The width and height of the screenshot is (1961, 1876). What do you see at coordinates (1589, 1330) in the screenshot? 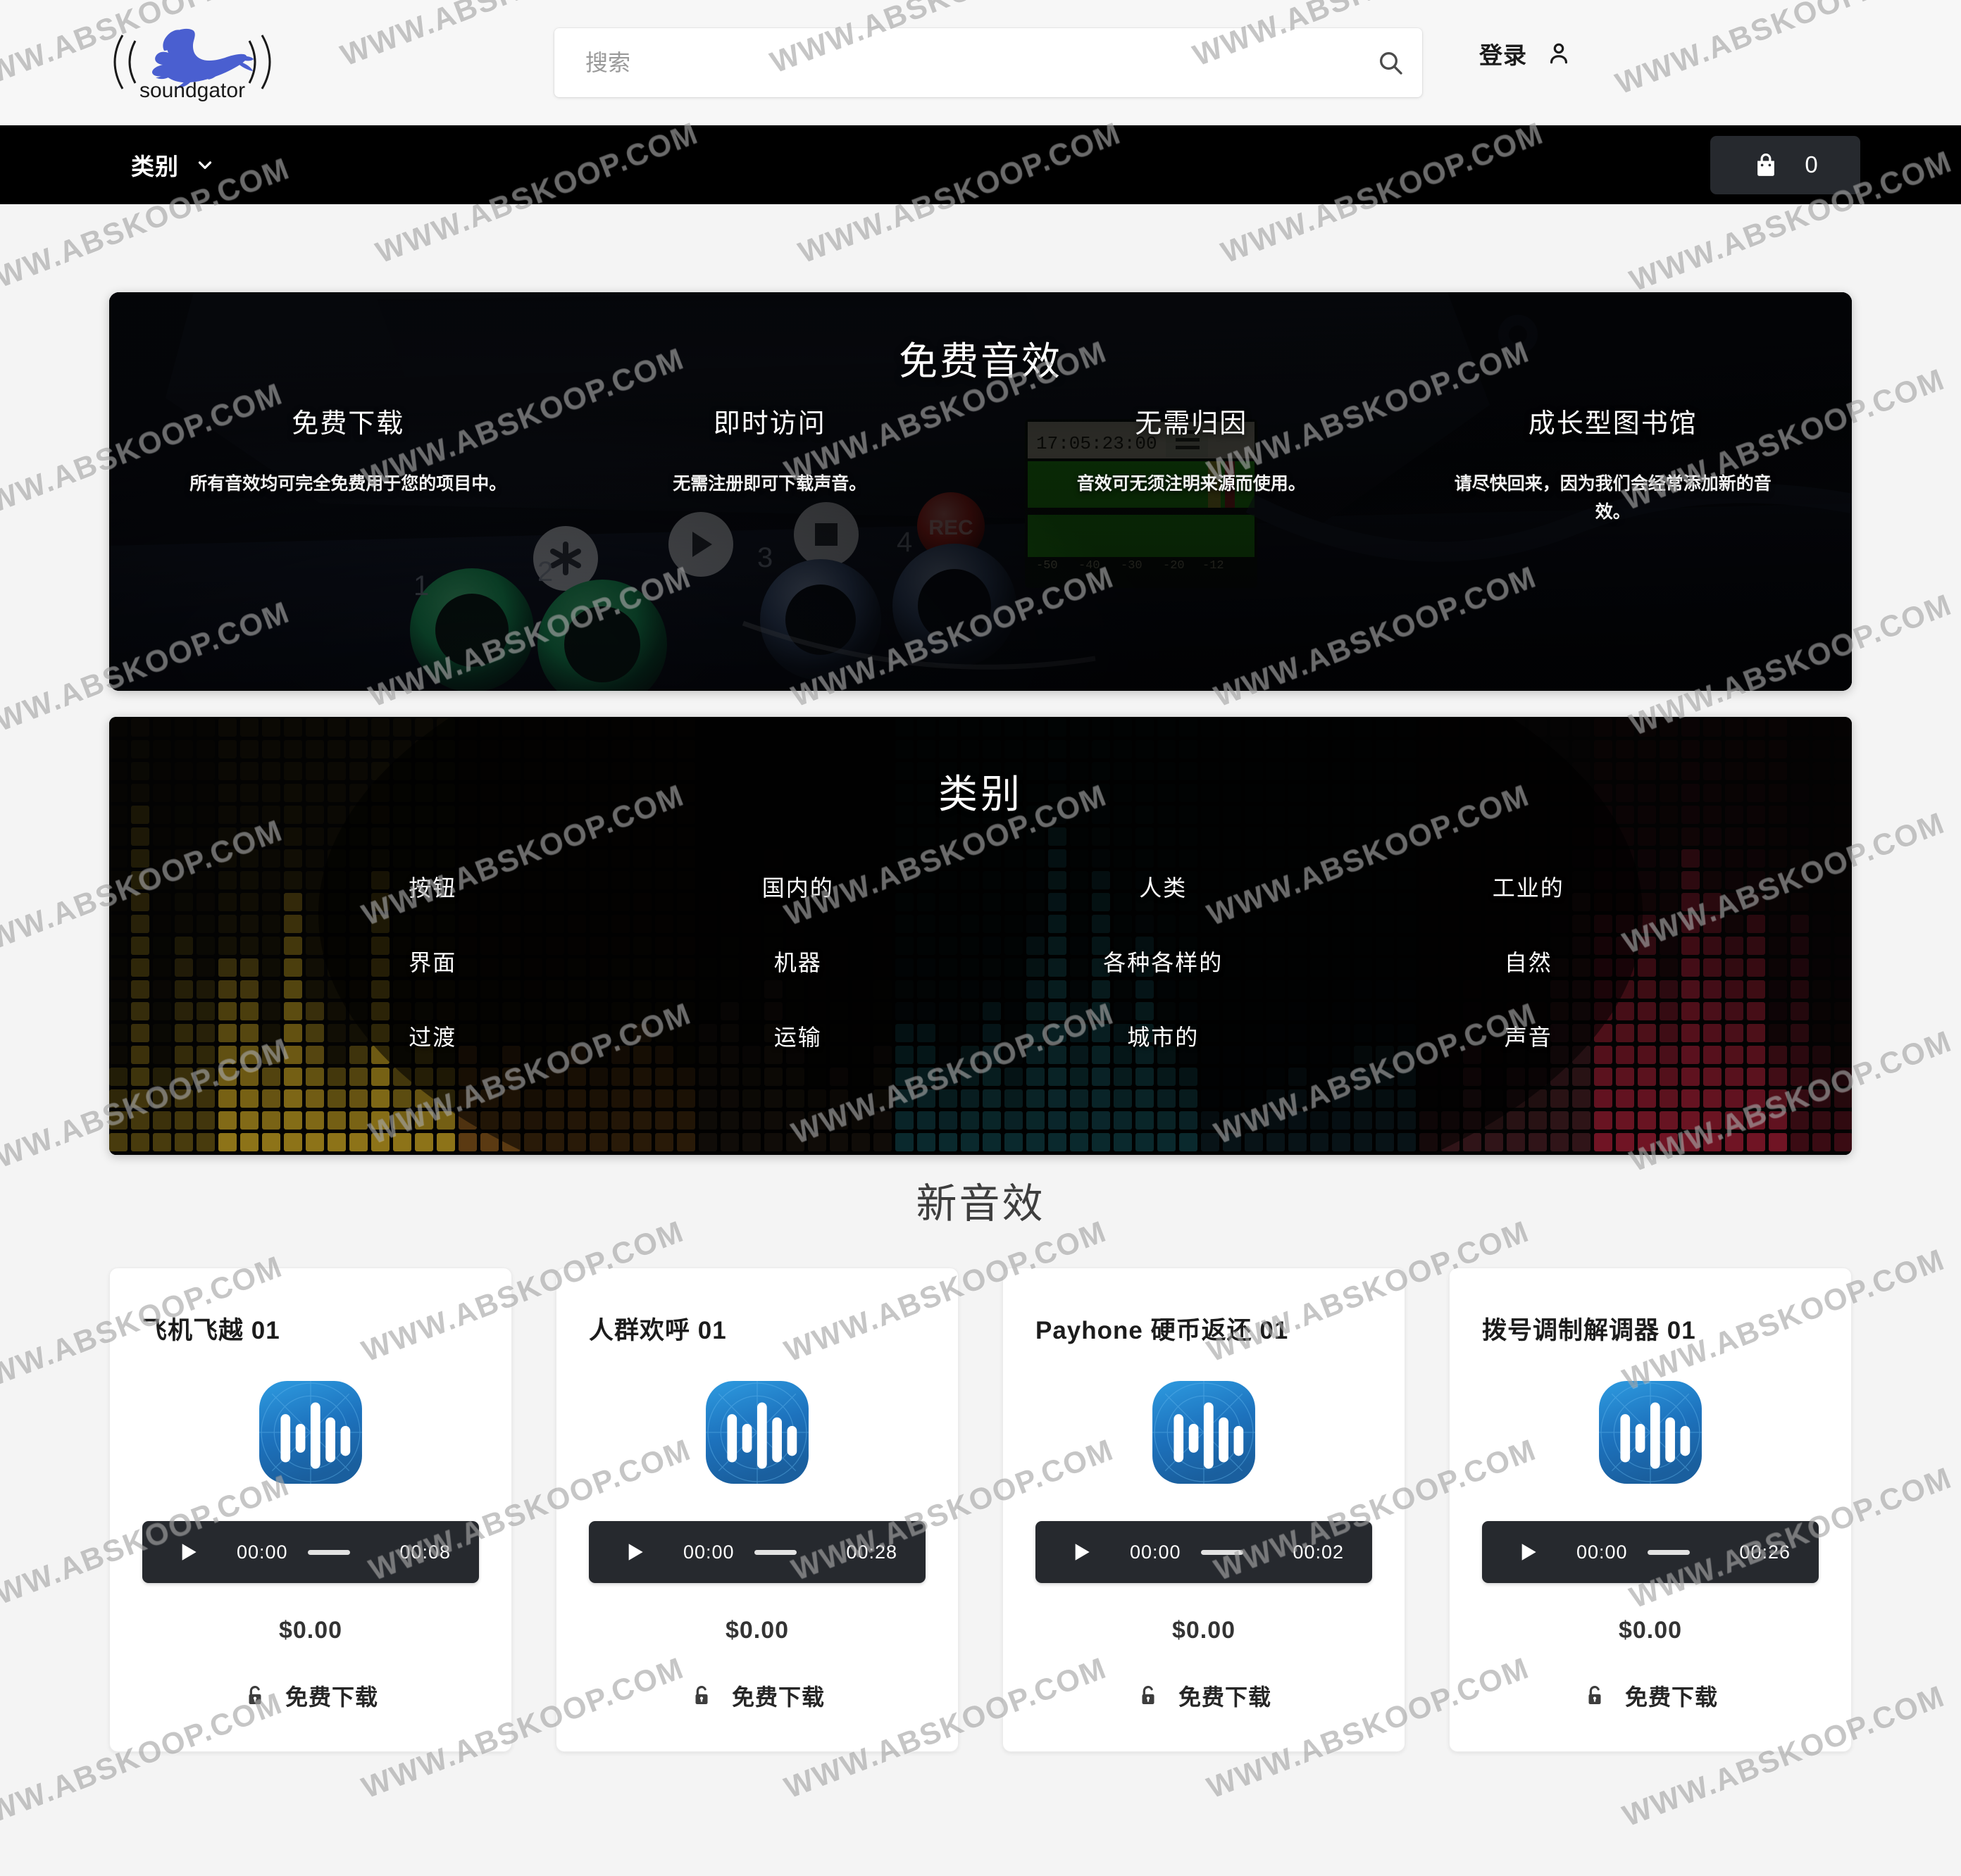
I see `sound-card-title: 拨号调制解调器 01` at bounding box center [1589, 1330].